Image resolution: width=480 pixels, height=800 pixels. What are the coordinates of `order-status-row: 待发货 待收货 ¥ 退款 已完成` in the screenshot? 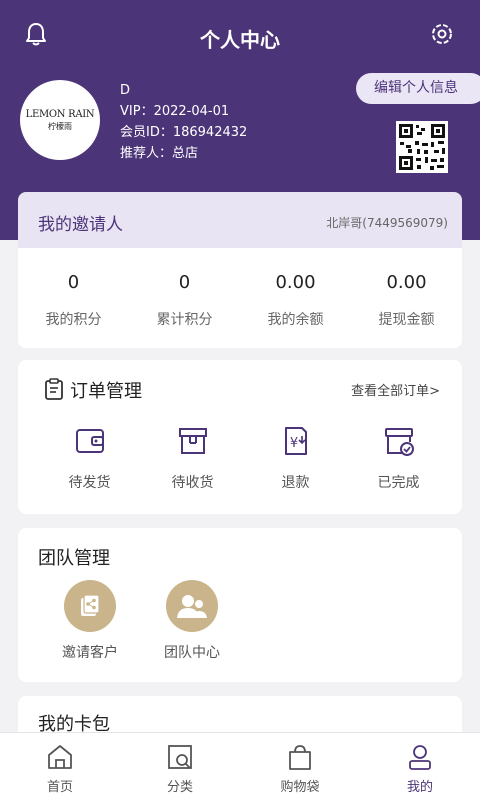 It's located at (240, 458).